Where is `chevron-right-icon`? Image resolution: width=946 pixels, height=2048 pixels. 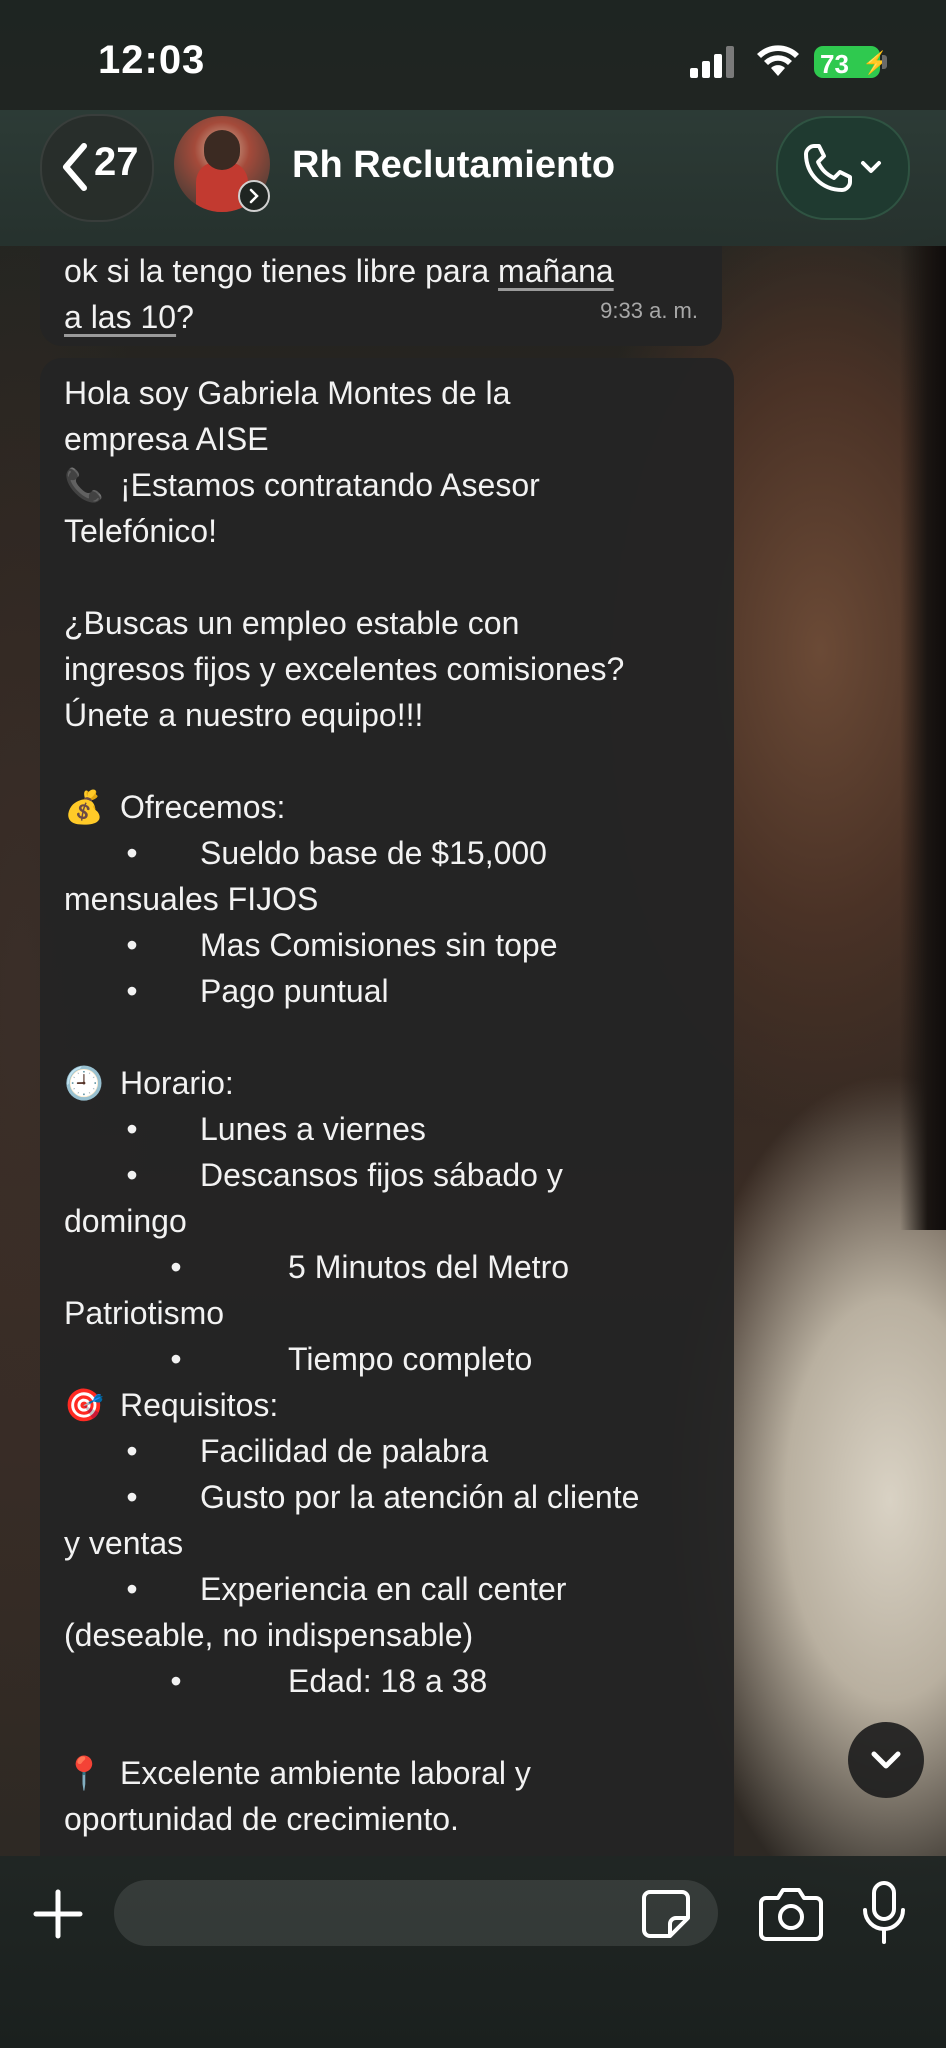 chevron-right-icon is located at coordinates (254, 196).